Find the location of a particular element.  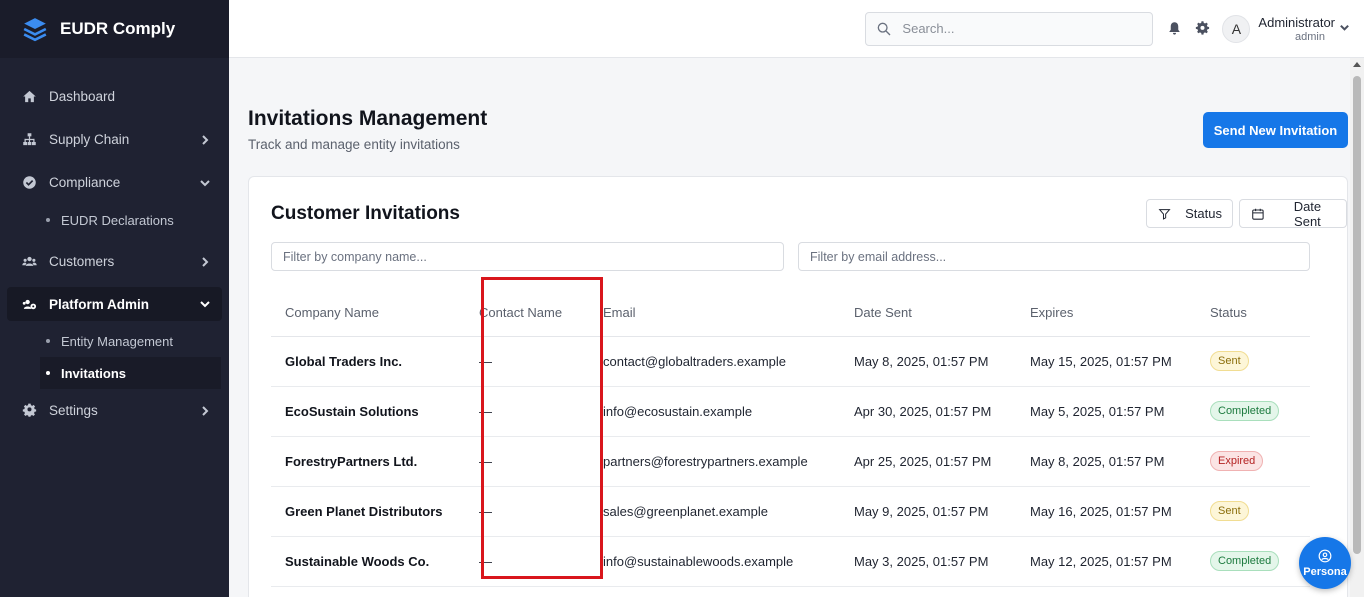

sidebar-subitem-eudr-declarations: EUDR Declarations is located at coordinates (114, 220).